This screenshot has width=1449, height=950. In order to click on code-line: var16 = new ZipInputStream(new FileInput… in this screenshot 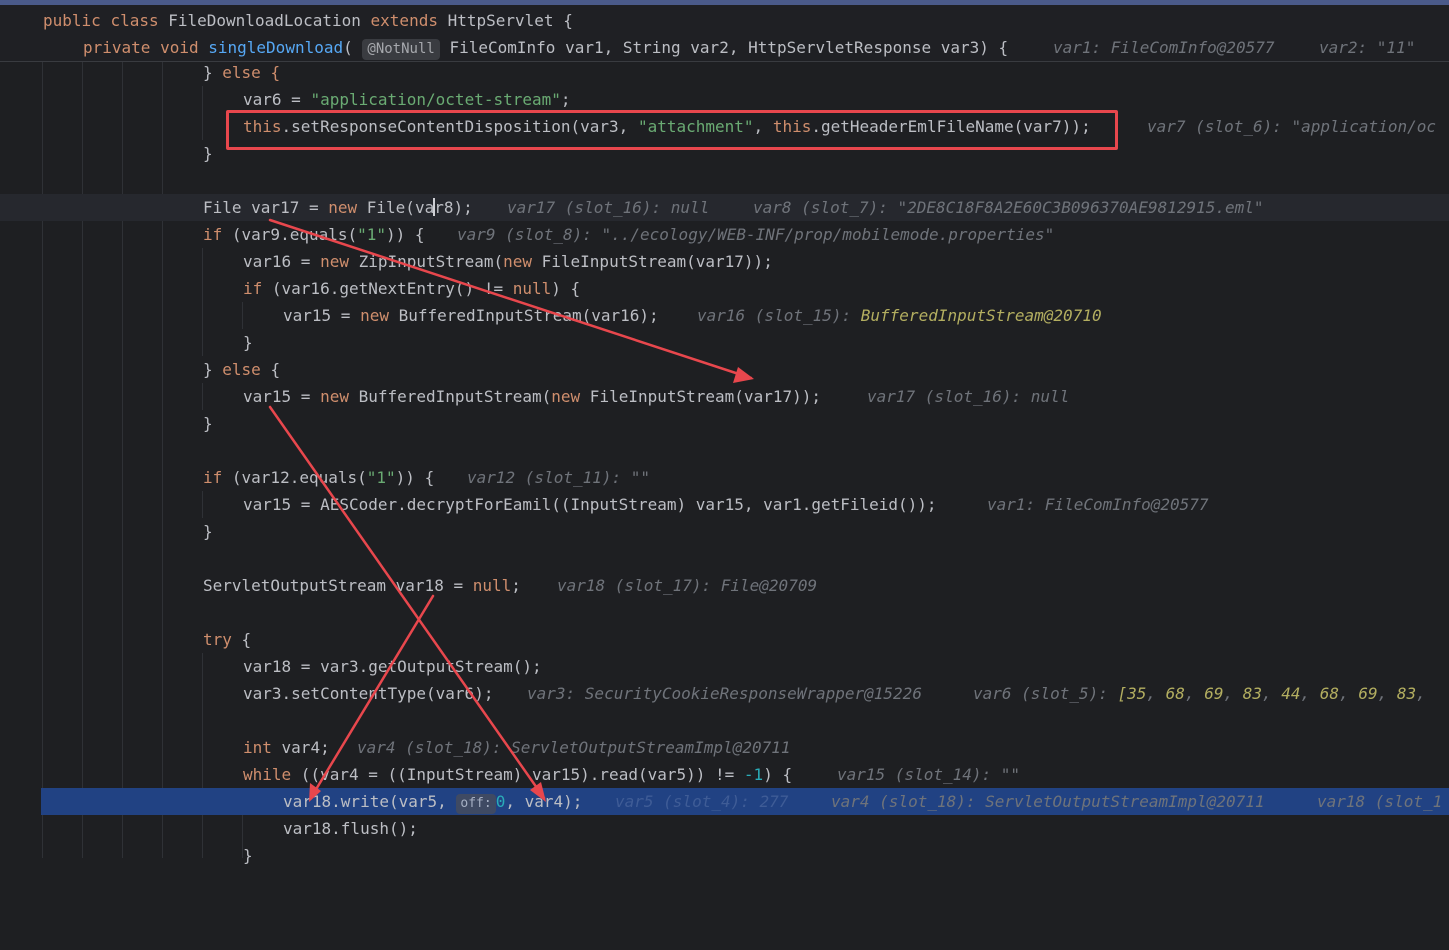, I will do `click(724, 261)`.